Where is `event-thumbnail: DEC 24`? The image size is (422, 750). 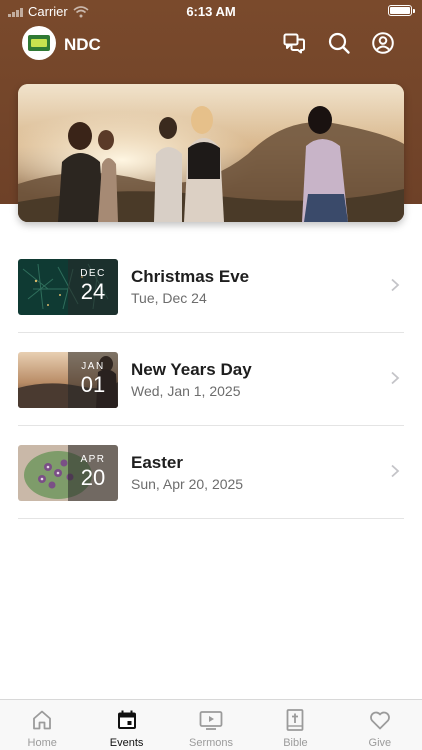
event-thumbnail: DEC 24 is located at coordinates (68, 287).